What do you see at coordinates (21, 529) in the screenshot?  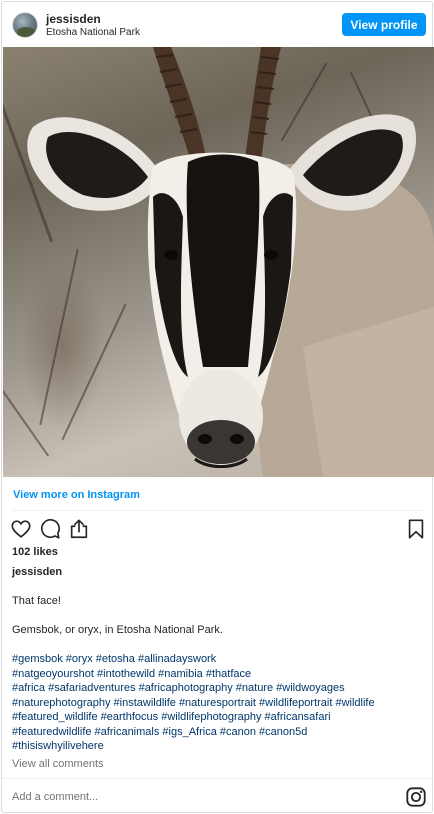 I see `heart-icon` at bounding box center [21, 529].